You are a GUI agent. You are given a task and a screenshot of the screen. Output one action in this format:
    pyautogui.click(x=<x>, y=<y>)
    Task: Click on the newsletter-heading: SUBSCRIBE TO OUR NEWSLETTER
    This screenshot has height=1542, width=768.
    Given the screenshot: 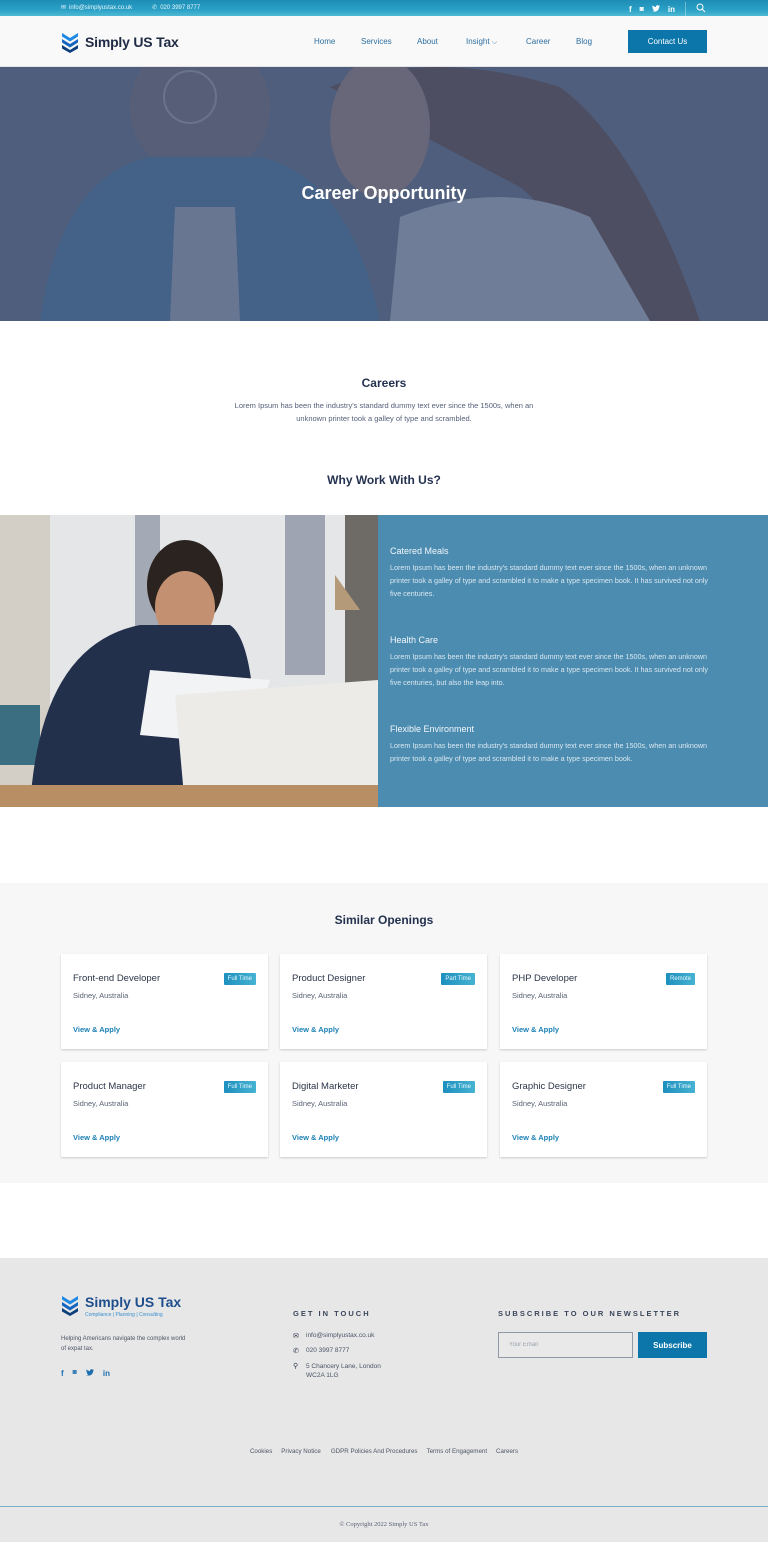 What is the action you would take?
    pyautogui.click(x=590, y=1313)
    